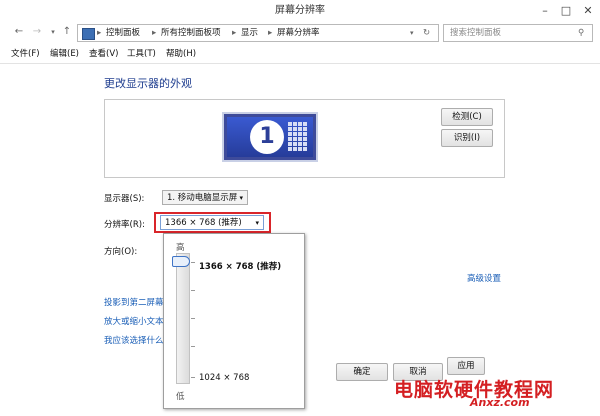  What do you see at coordinates (123, 33) in the screenshot?
I see `breadcrumb-control-panel: 控制面板` at bounding box center [123, 33].